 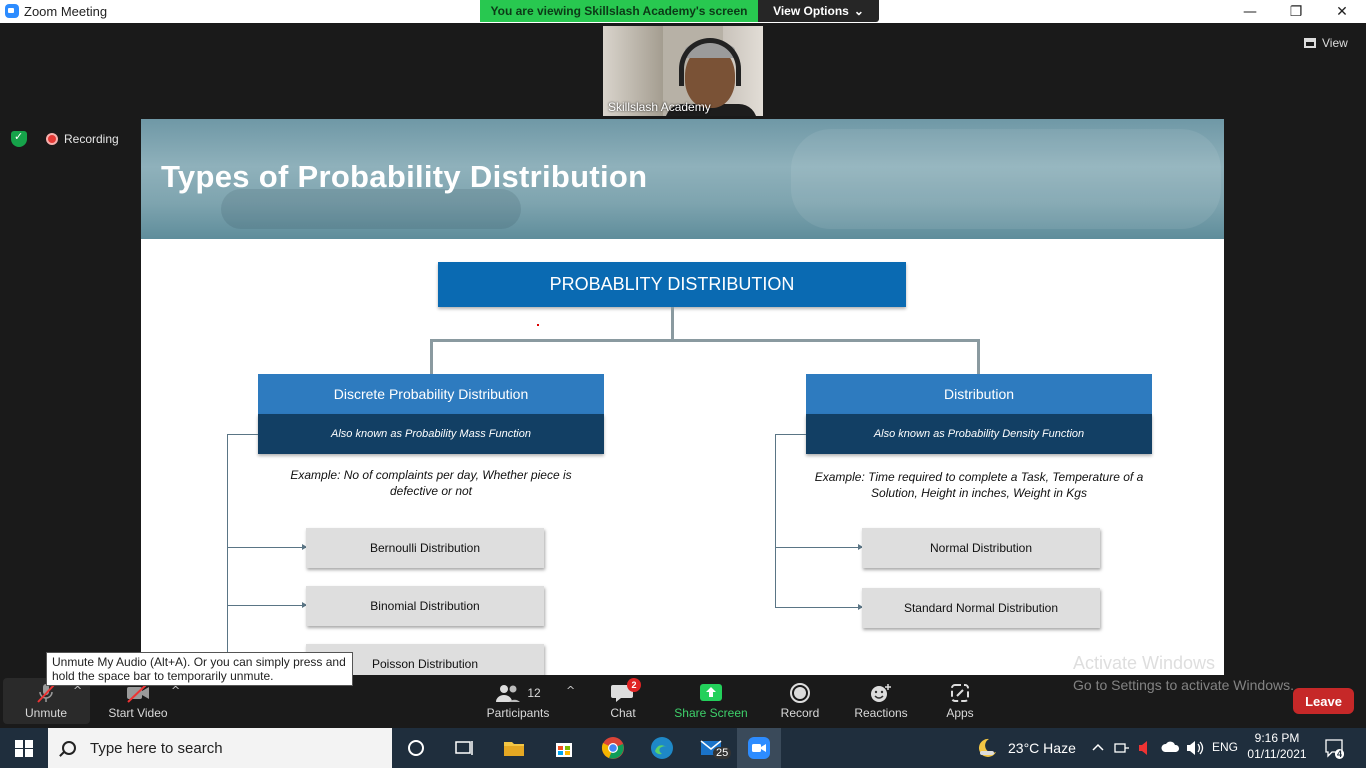 What do you see at coordinates (1277, 754) in the screenshot?
I see `clock-date: 01/11/2021` at bounding box center [1277, 754].